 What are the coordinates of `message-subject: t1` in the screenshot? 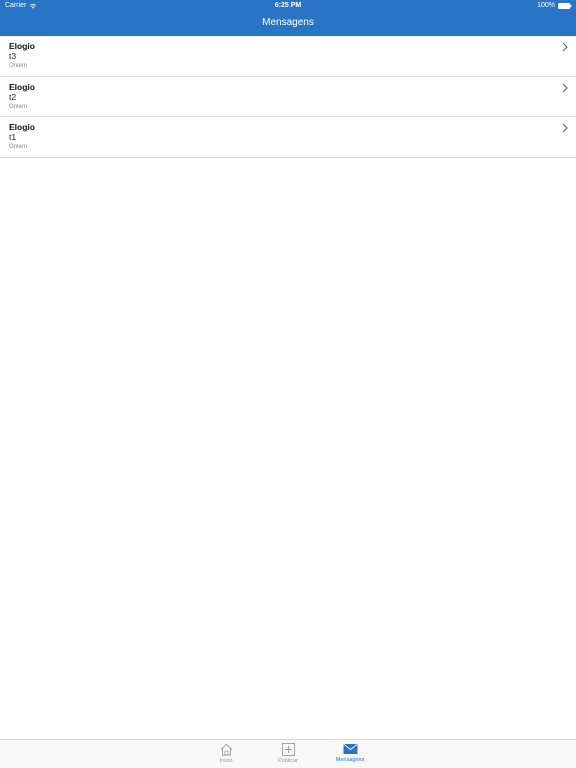 It's located at (13, 137).